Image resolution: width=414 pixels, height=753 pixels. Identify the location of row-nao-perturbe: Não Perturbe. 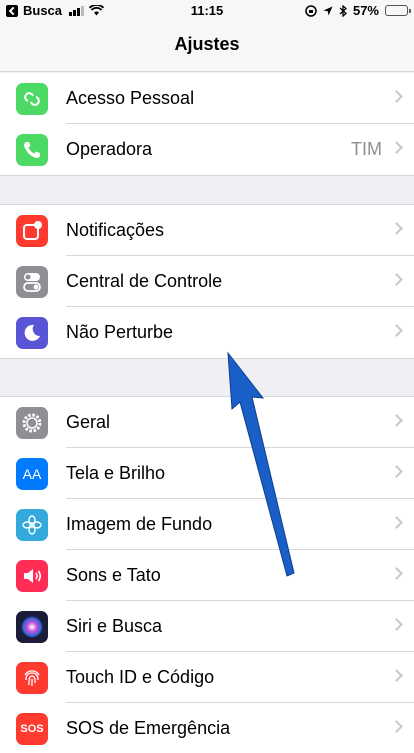
(207, 332).